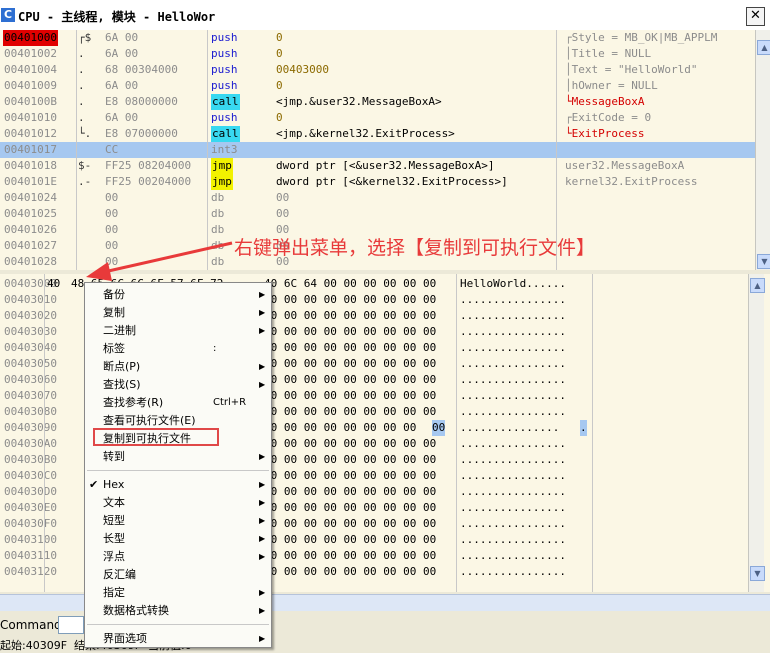 This screenshot has height=653, width=770. I want to click on dump-address: 004030B0, so click(30, 459).